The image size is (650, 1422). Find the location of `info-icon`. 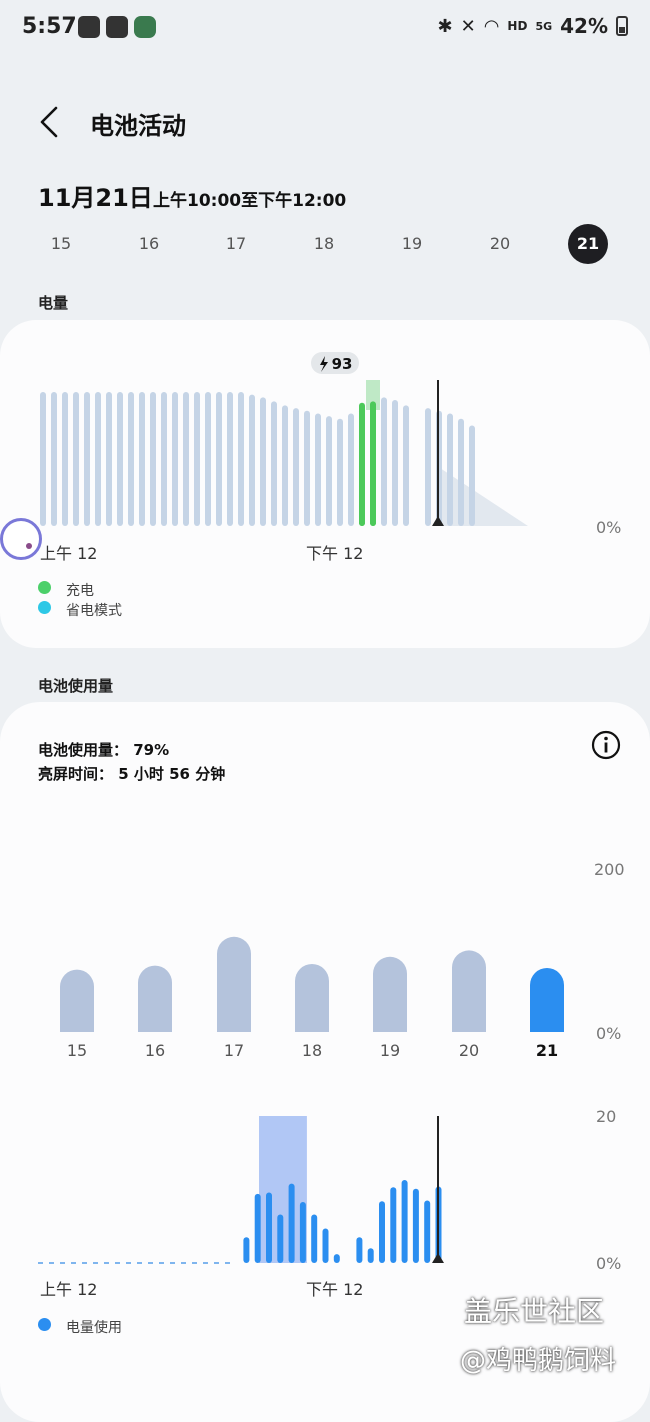

info-icon is located at coordinates (606, 745).